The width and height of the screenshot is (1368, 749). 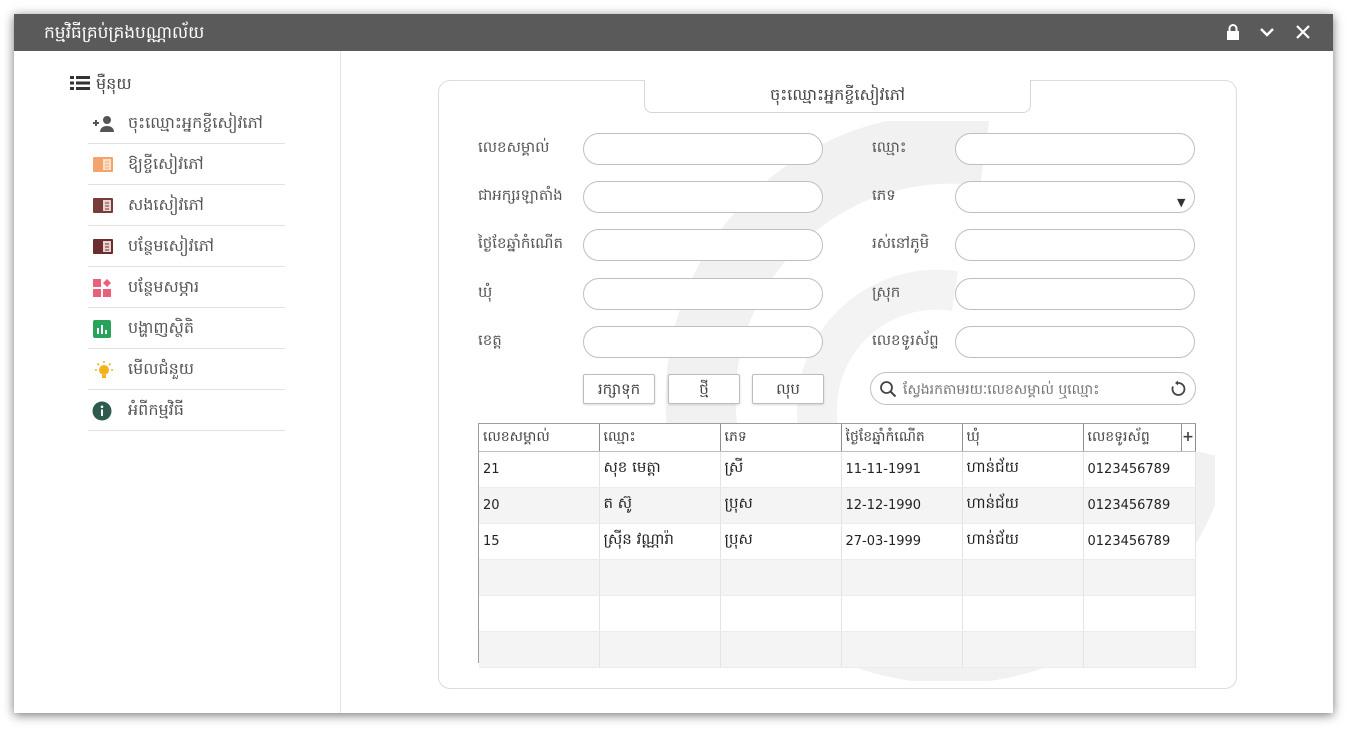 I want to click on info-icon, so click(x=103, y=411).